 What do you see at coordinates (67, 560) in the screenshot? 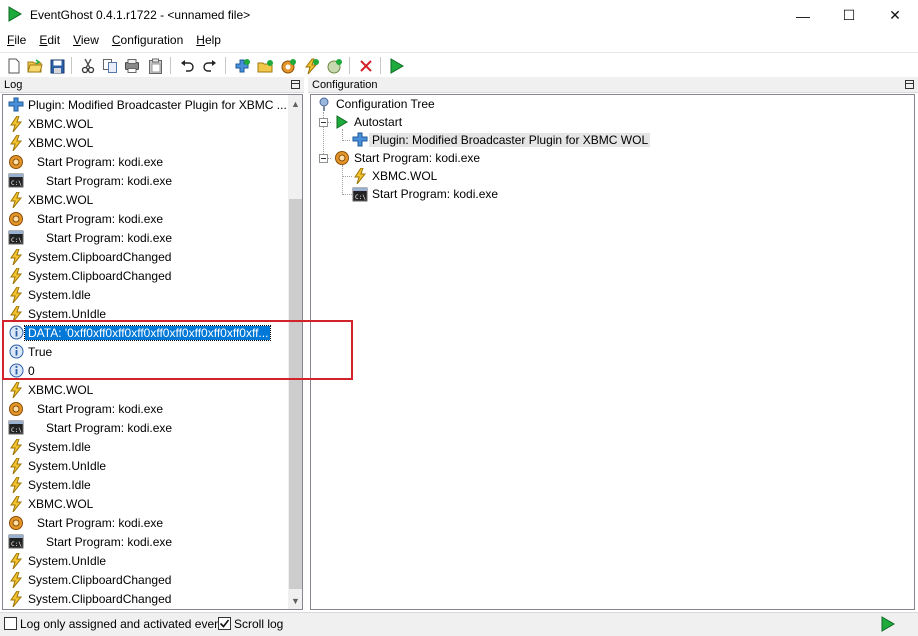
I see `log-row-text: System.UnIdle` at bounding box center [67, 560].